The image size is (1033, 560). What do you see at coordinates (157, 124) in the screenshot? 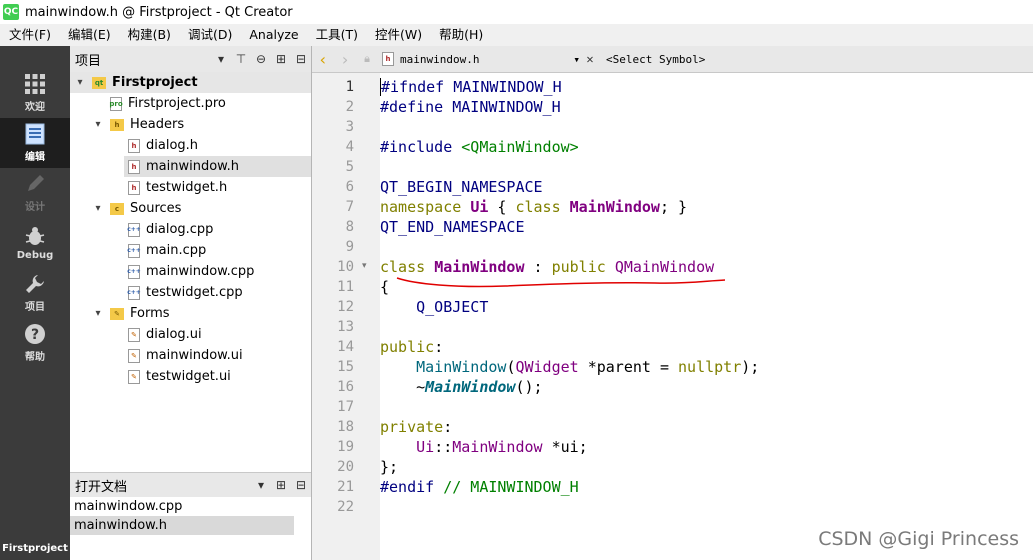
I see `tree-folder-label: Headers` at bounding box center [157, 124].